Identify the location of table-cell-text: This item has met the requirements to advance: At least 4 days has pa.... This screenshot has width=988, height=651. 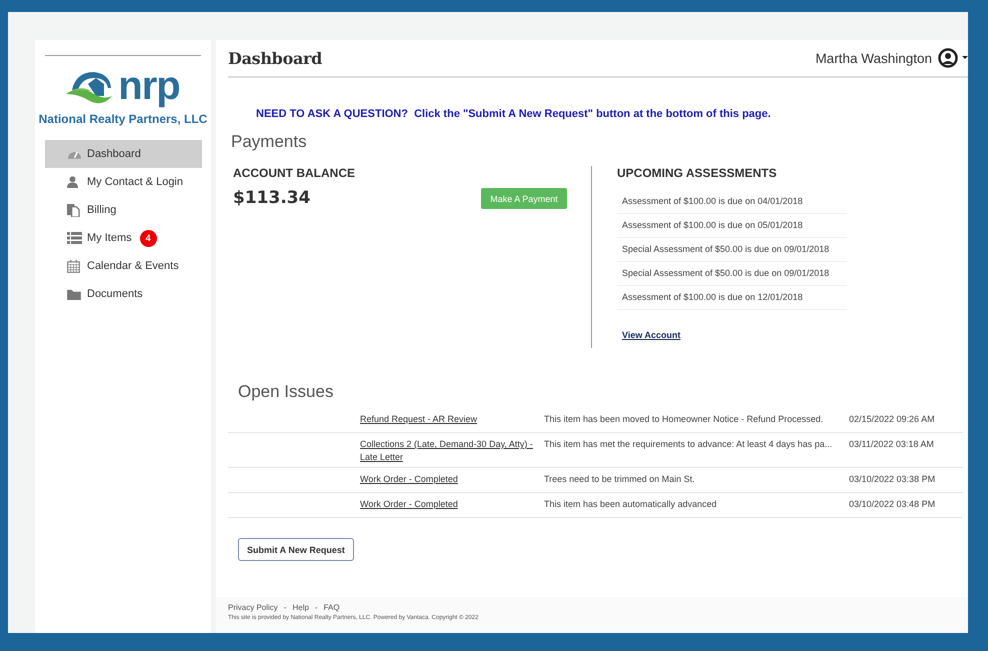
(689, 444).